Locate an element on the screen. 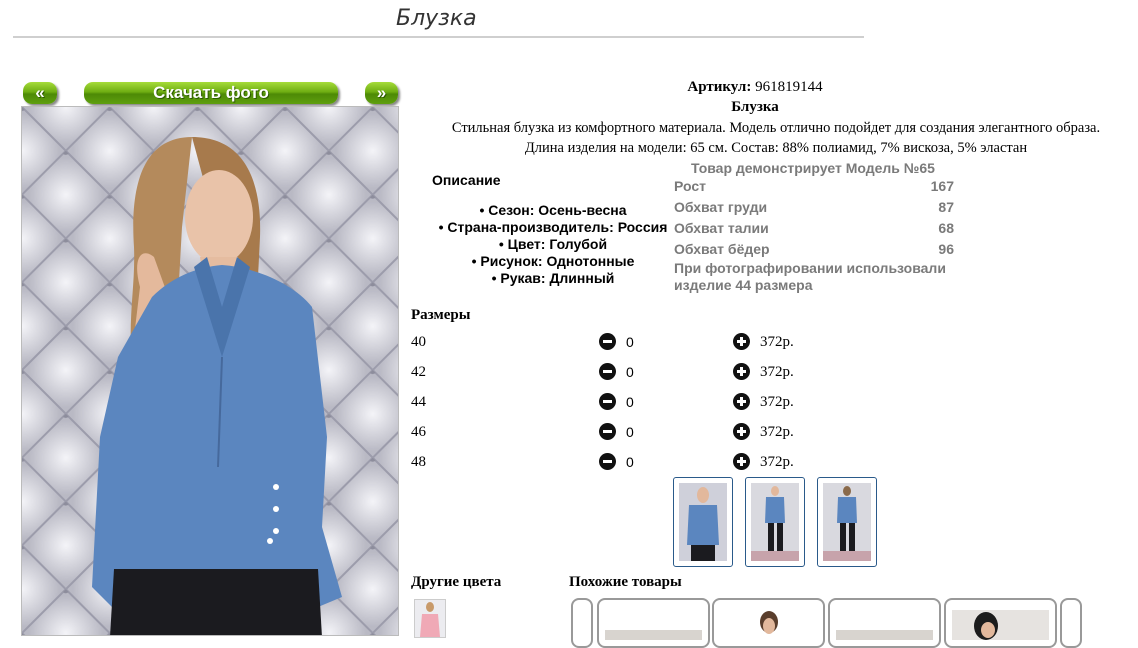  model-row-label: Обхват талии is located at coordinates (721, 228).